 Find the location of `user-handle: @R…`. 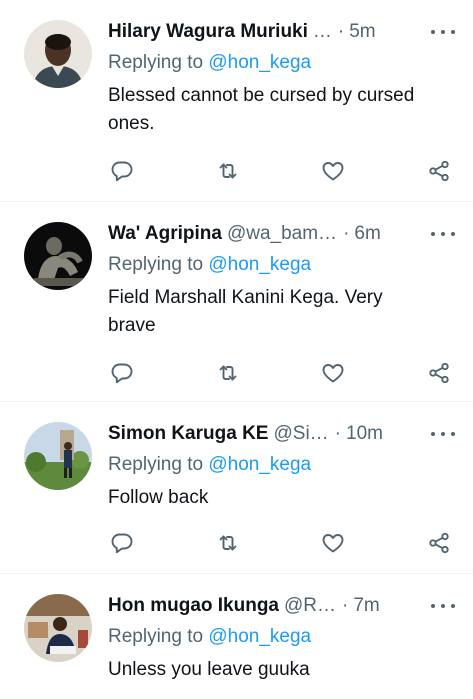

user-handle: @R… is located at coordinates (310, 606).